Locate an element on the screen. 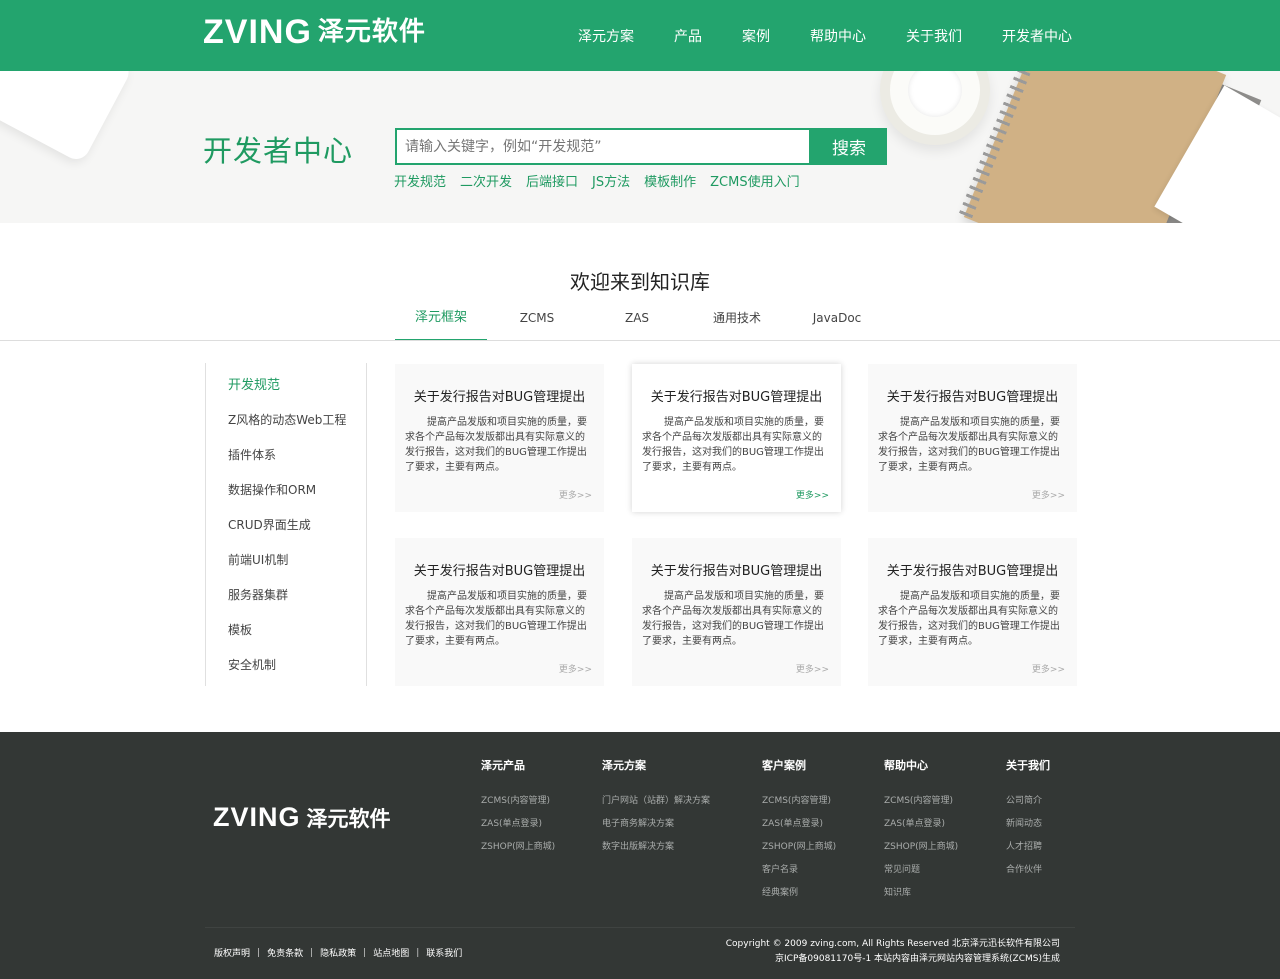 The height and width of the screenshot is (979, 1280). sidebar-item-web-project: Z风格的动态Web工程 is located at coordinates (286, 420).